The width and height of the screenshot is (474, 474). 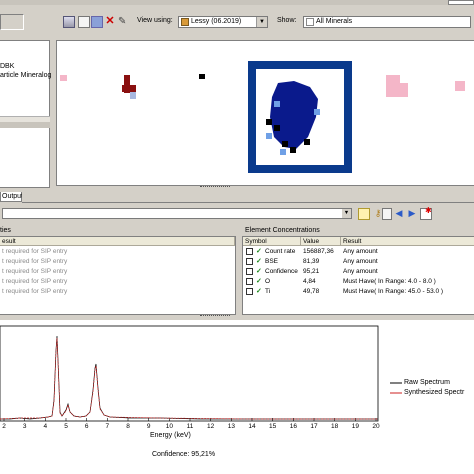 I want to click on x-tick-label: 16, so click(x=293, y=426).